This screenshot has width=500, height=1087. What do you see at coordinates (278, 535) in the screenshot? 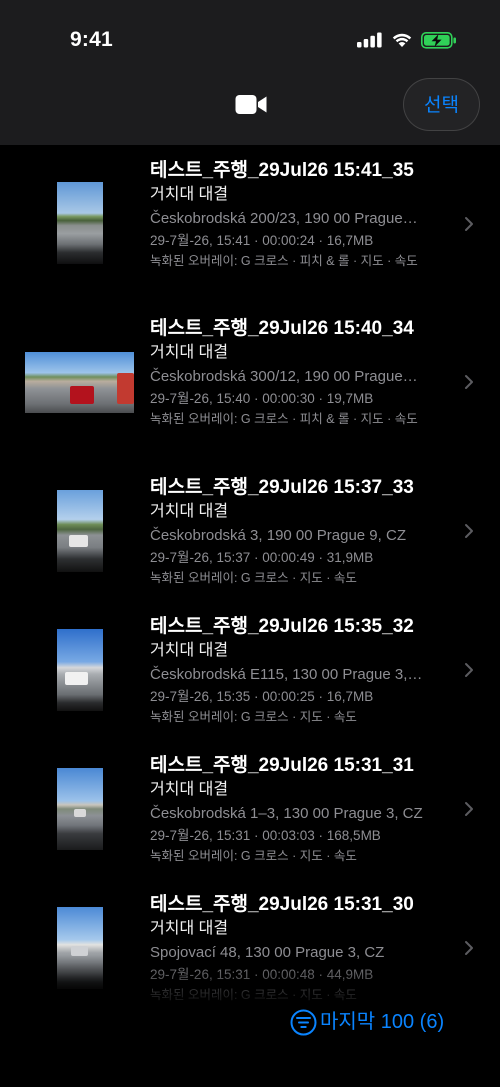
I see `recording-location: Českobrodská 3, 190 00 Prague 9, CZ` at bounding box center [278, 535].